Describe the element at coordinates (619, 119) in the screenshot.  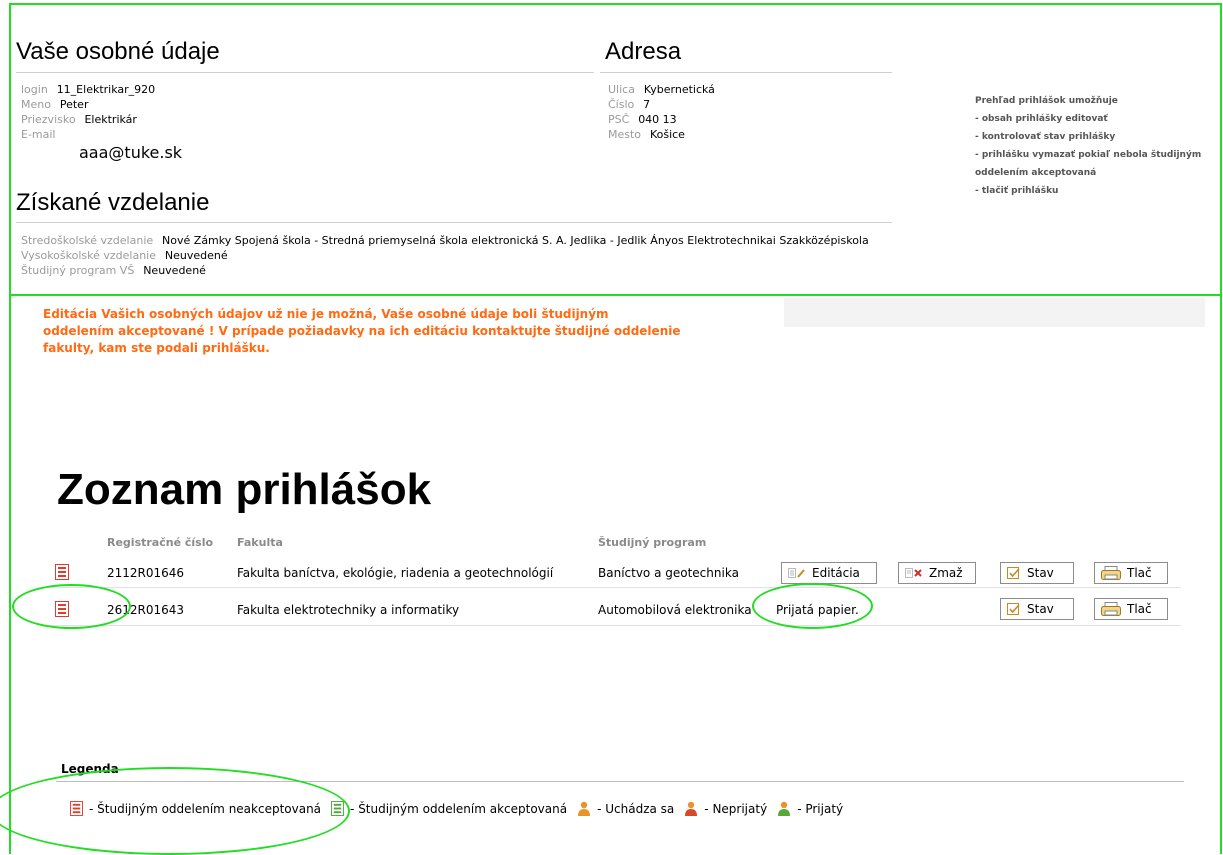
I see `psc-label: PSČ` at that location.